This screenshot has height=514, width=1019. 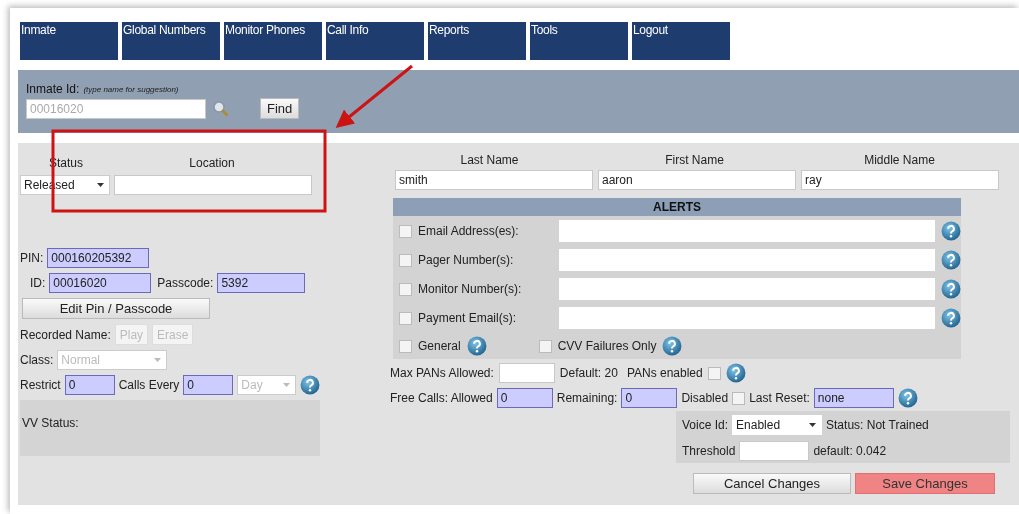 What do you see at coordinates (50, 423) in the screenshot?
I see `field-label: VV Status:` at bounding box center [50, 423].